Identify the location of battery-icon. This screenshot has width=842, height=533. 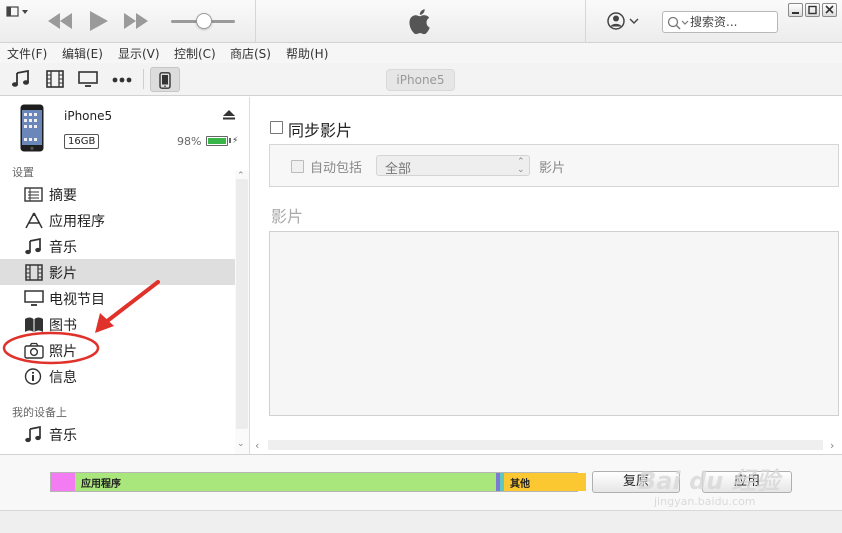
(217, 141).